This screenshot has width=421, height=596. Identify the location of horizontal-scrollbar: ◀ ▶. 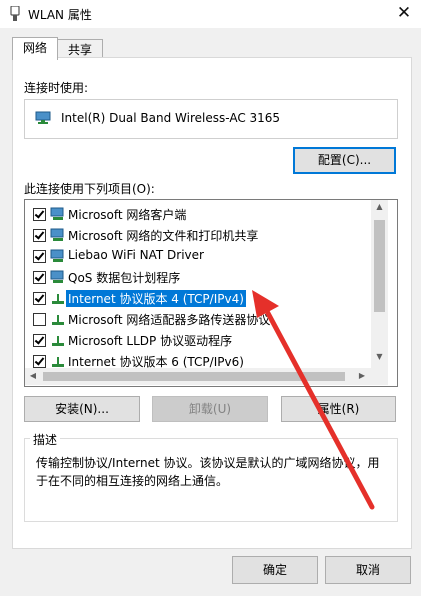
(198, 376).